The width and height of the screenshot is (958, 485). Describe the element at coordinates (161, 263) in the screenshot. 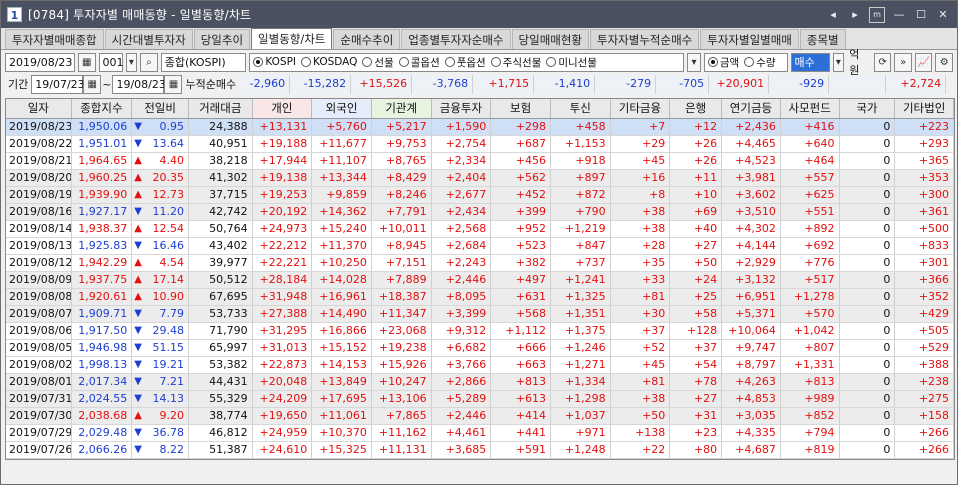

I see `table-cell: ▲ 4.54` at that location.